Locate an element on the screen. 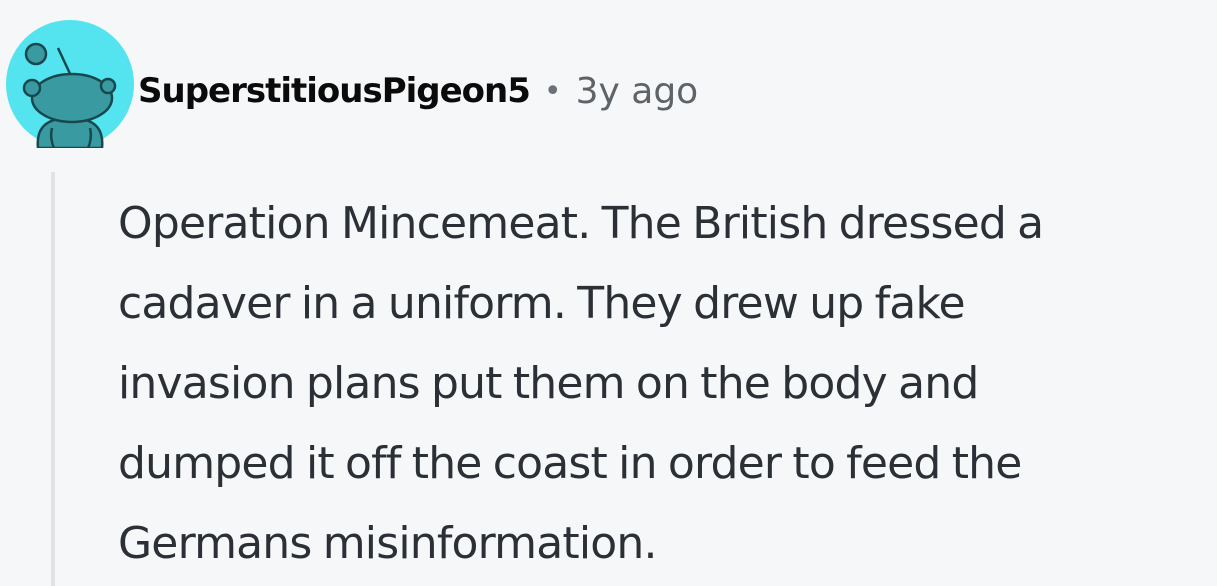 This screenshot has width=1217, height=586. comment-body-line: invasion plans put them on the body and is located at coordinates (548, 383).